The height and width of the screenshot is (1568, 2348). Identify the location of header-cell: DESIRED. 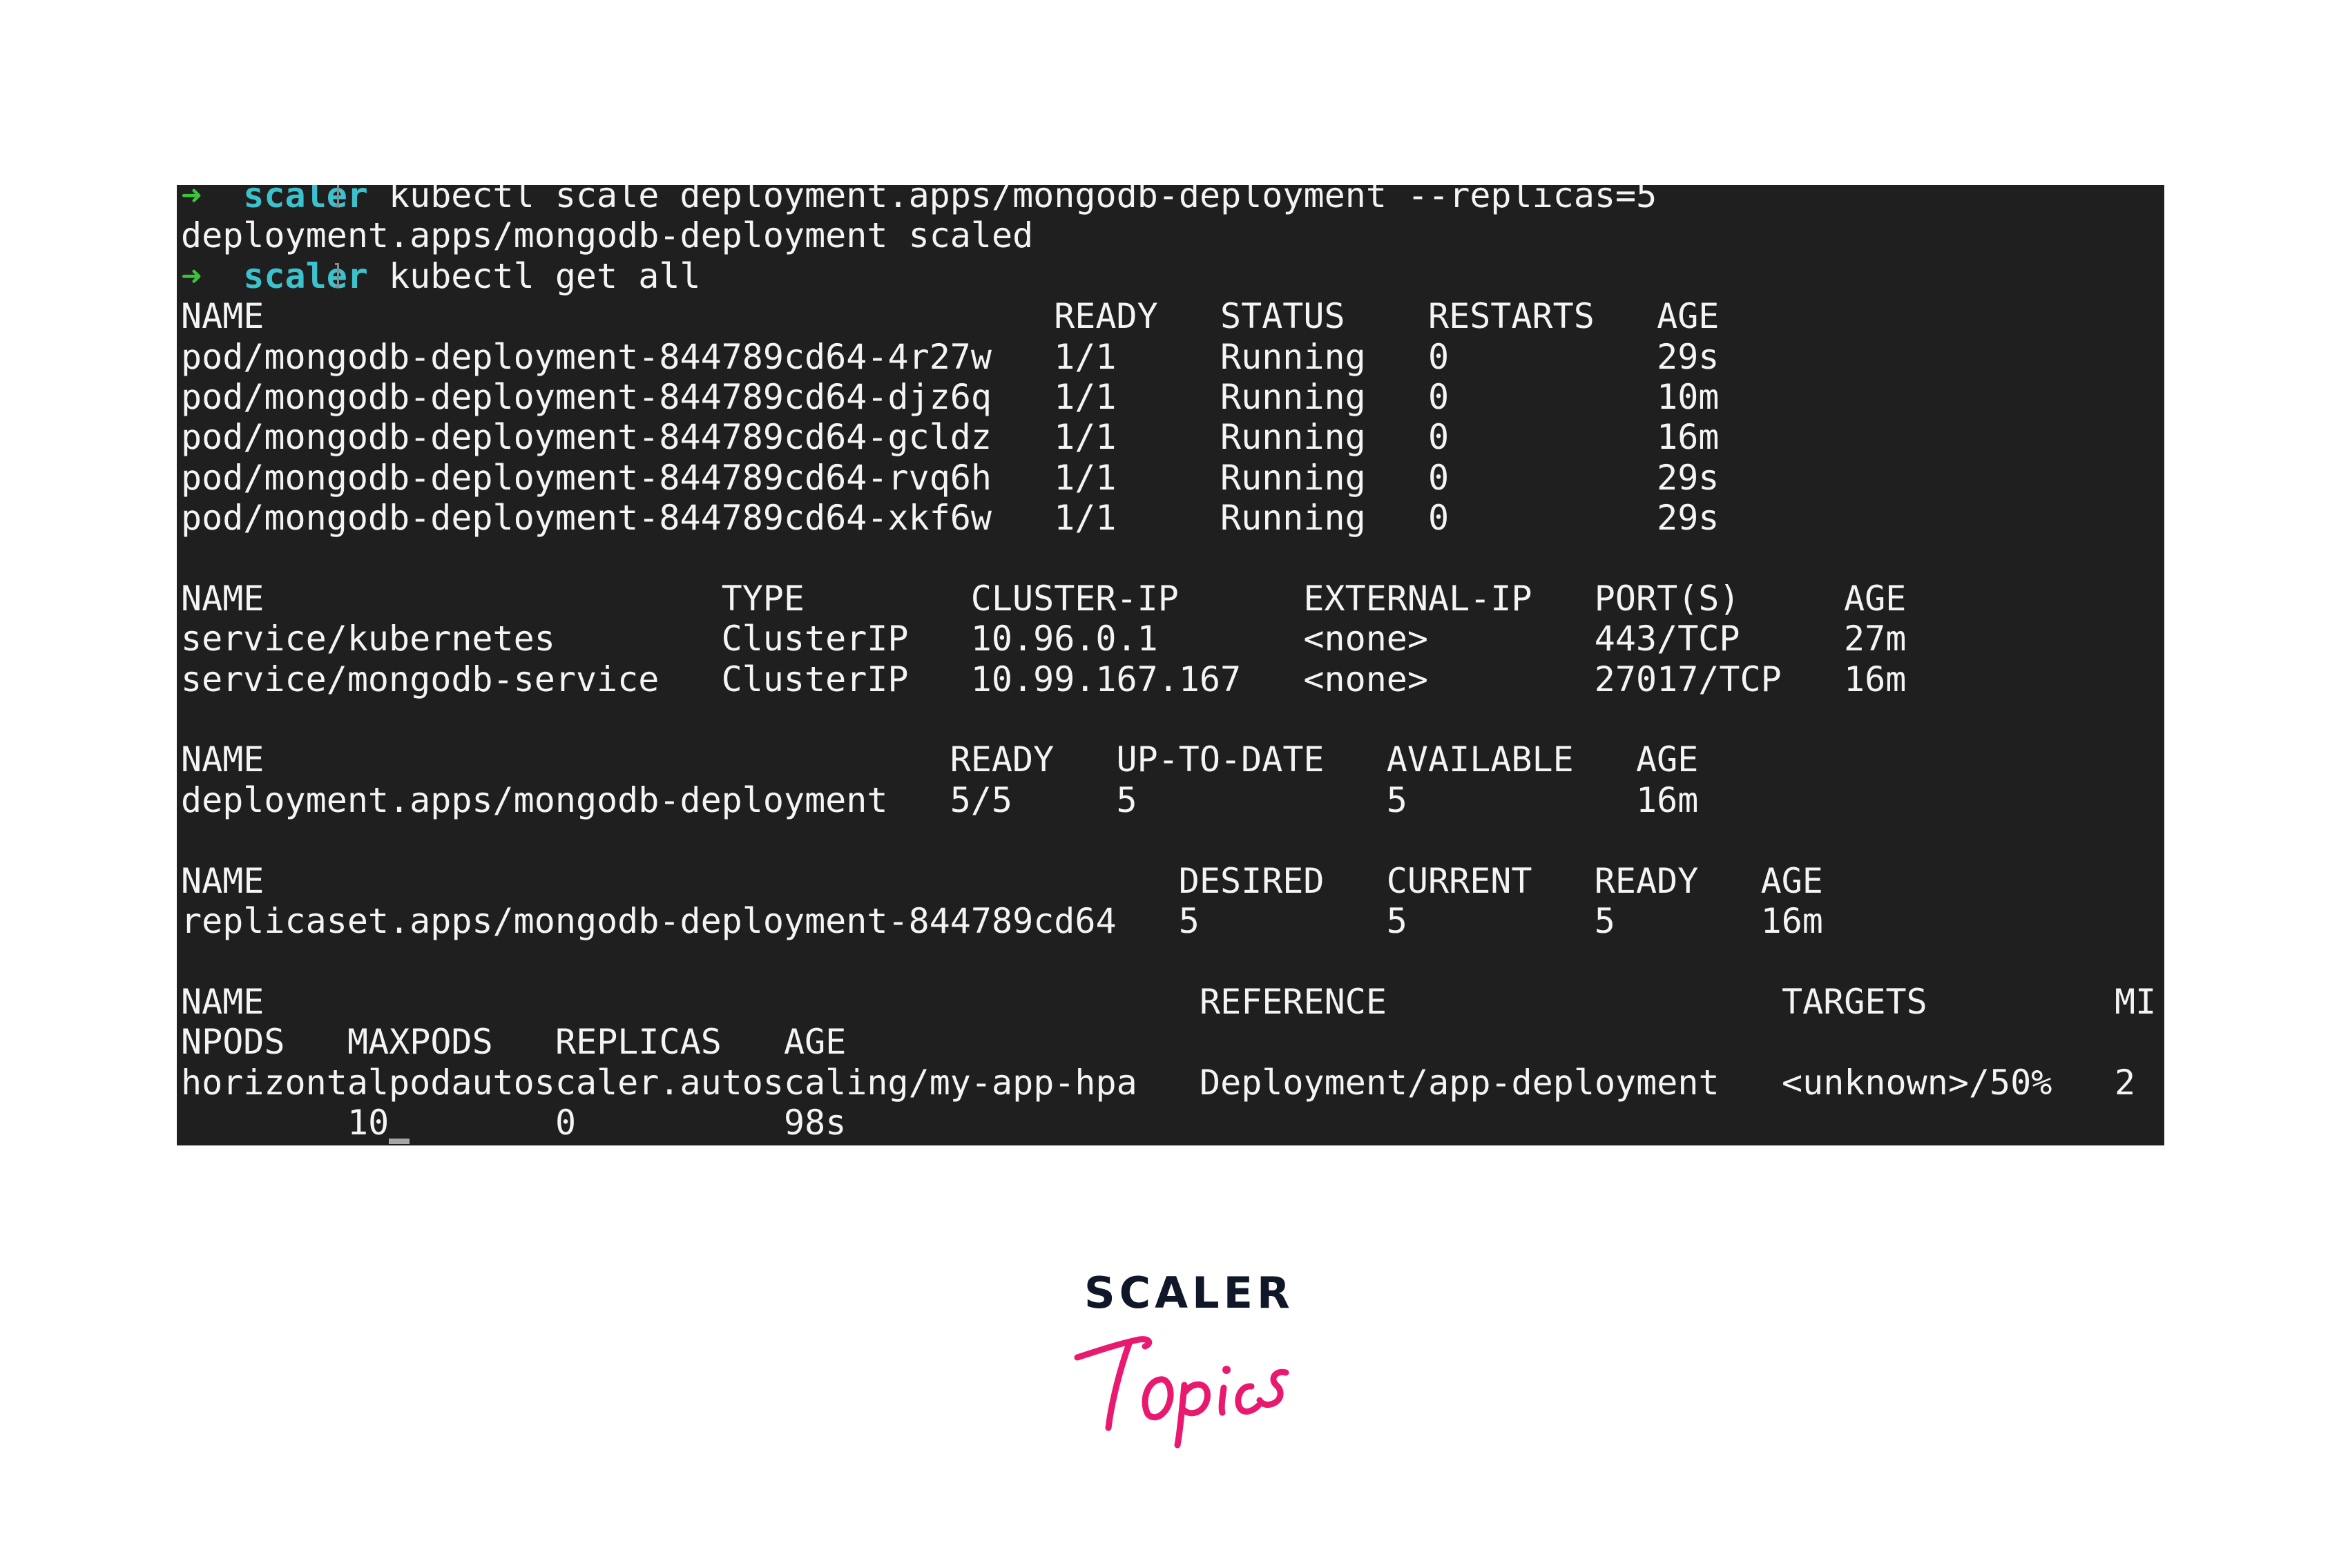
(1251, 880).